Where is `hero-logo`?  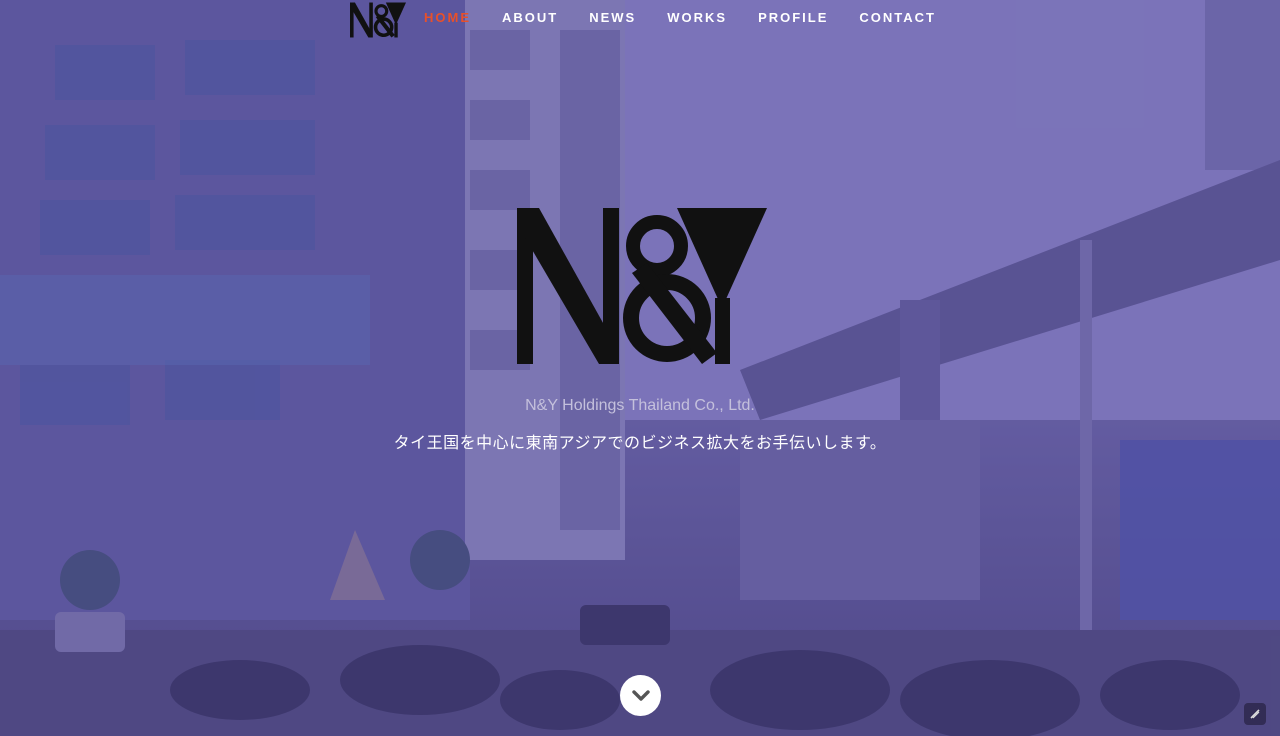
hero-logo is located at coordinates (642, 286).